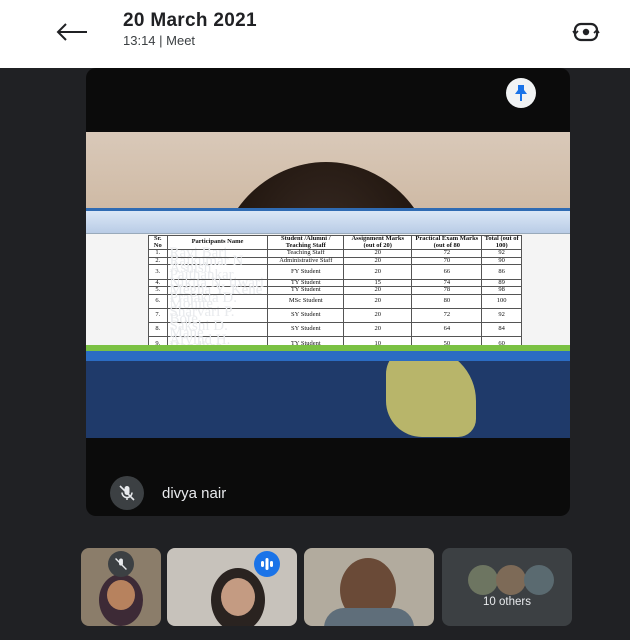 The width and height of the screenshot is (630, 640). I want to click on table-cell: TY Student, so click(306, 290).